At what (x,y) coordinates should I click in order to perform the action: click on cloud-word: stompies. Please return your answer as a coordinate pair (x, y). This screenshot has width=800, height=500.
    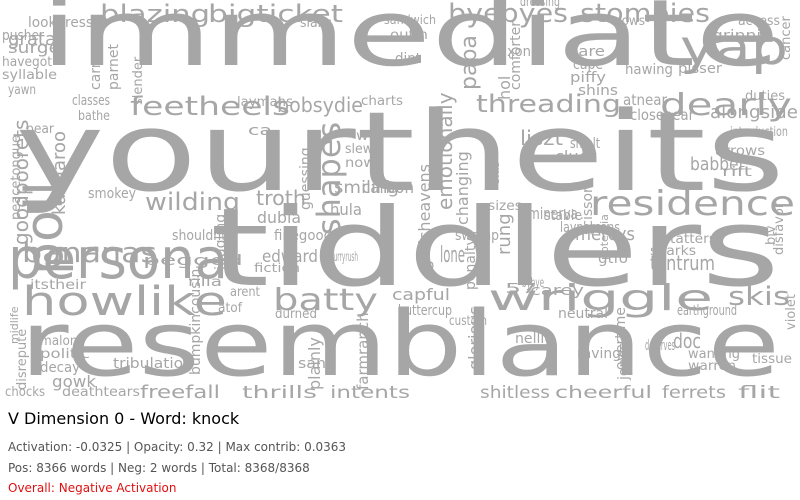
    Looking at the image, I should click on (645, 14).